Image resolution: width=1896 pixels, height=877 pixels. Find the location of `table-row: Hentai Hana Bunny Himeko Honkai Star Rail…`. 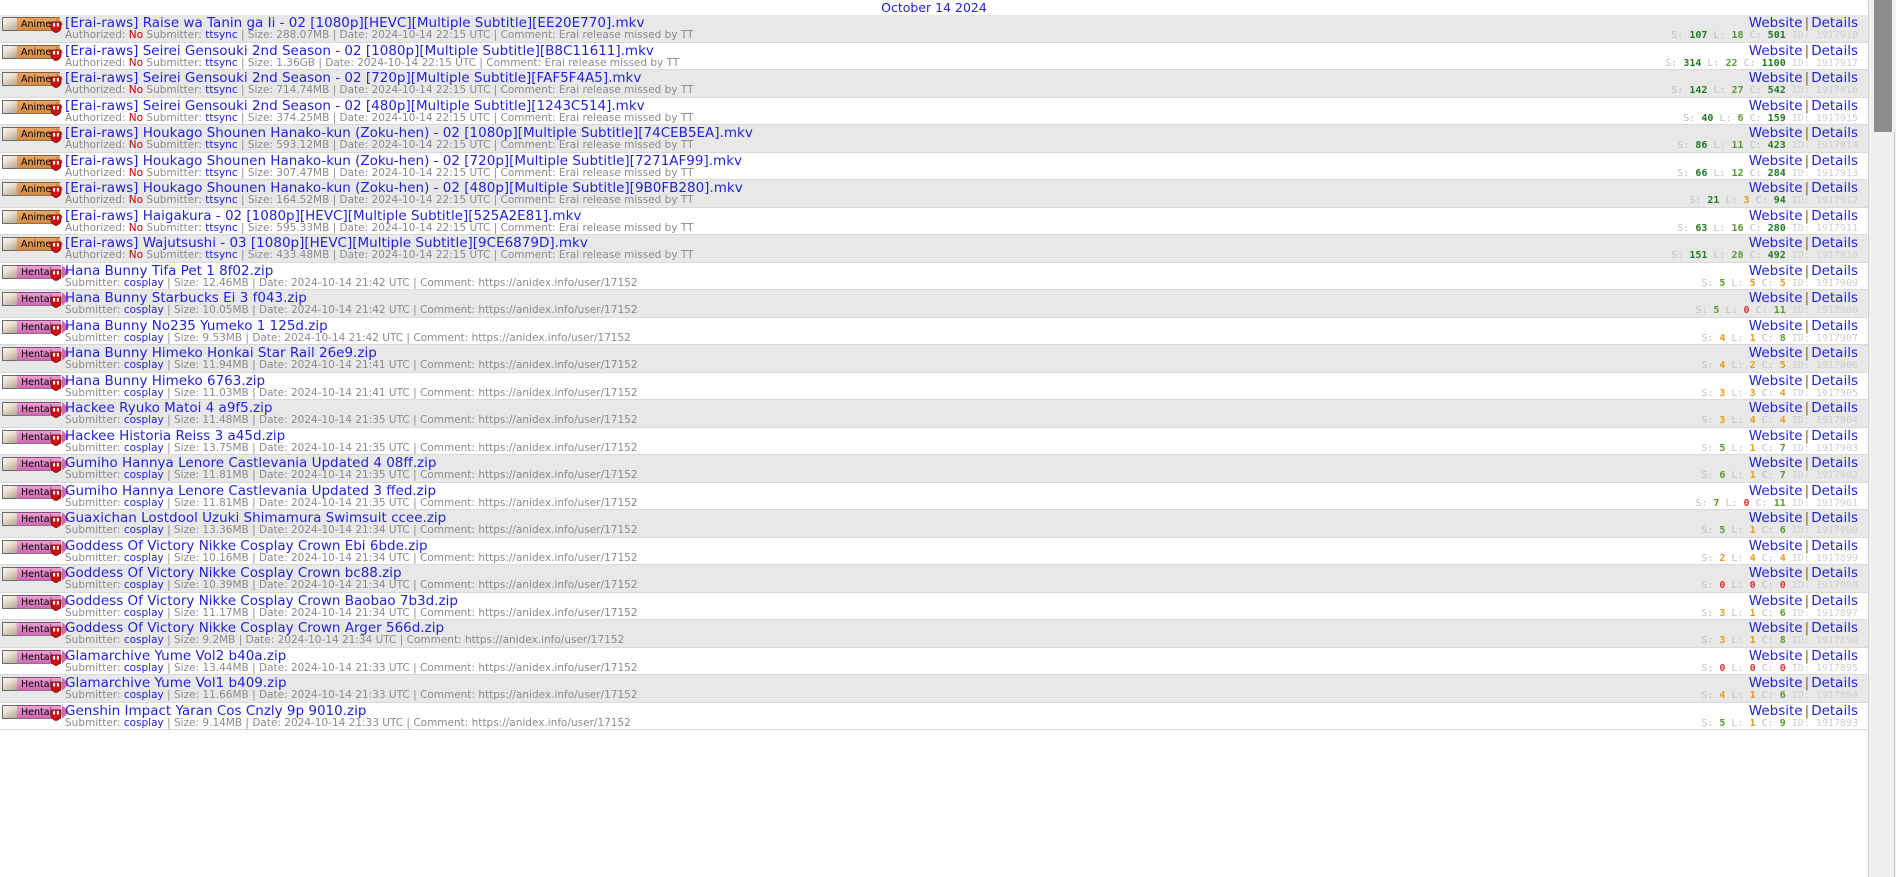

table-row: Hentai Hana Bunny Himeko Honkai Star Rail… is located at coordinates (934, 359).